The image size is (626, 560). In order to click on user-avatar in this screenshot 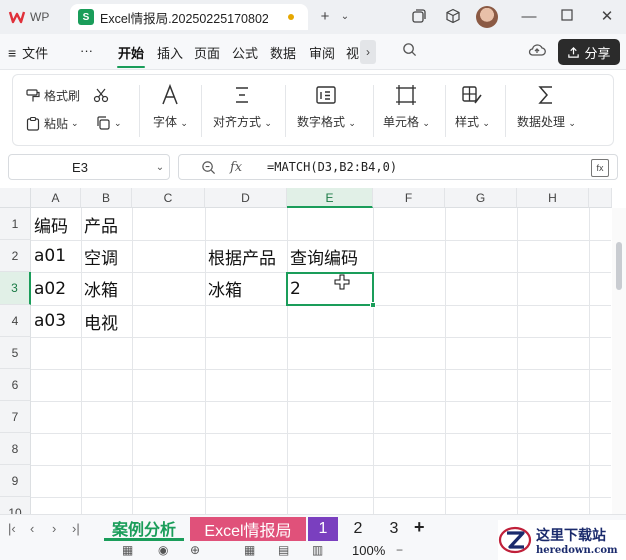, I will do `click(487, 17)`.